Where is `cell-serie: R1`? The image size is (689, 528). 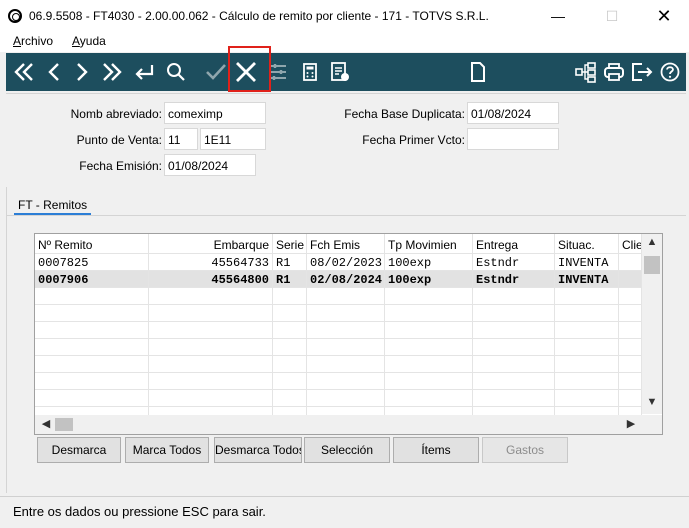
cell-serie: R1 is located at coordinates (290, 262).